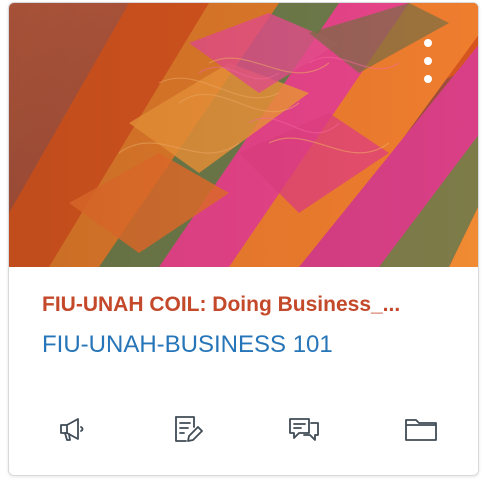  I want to click on megaphone-icon, so click(72, 429).